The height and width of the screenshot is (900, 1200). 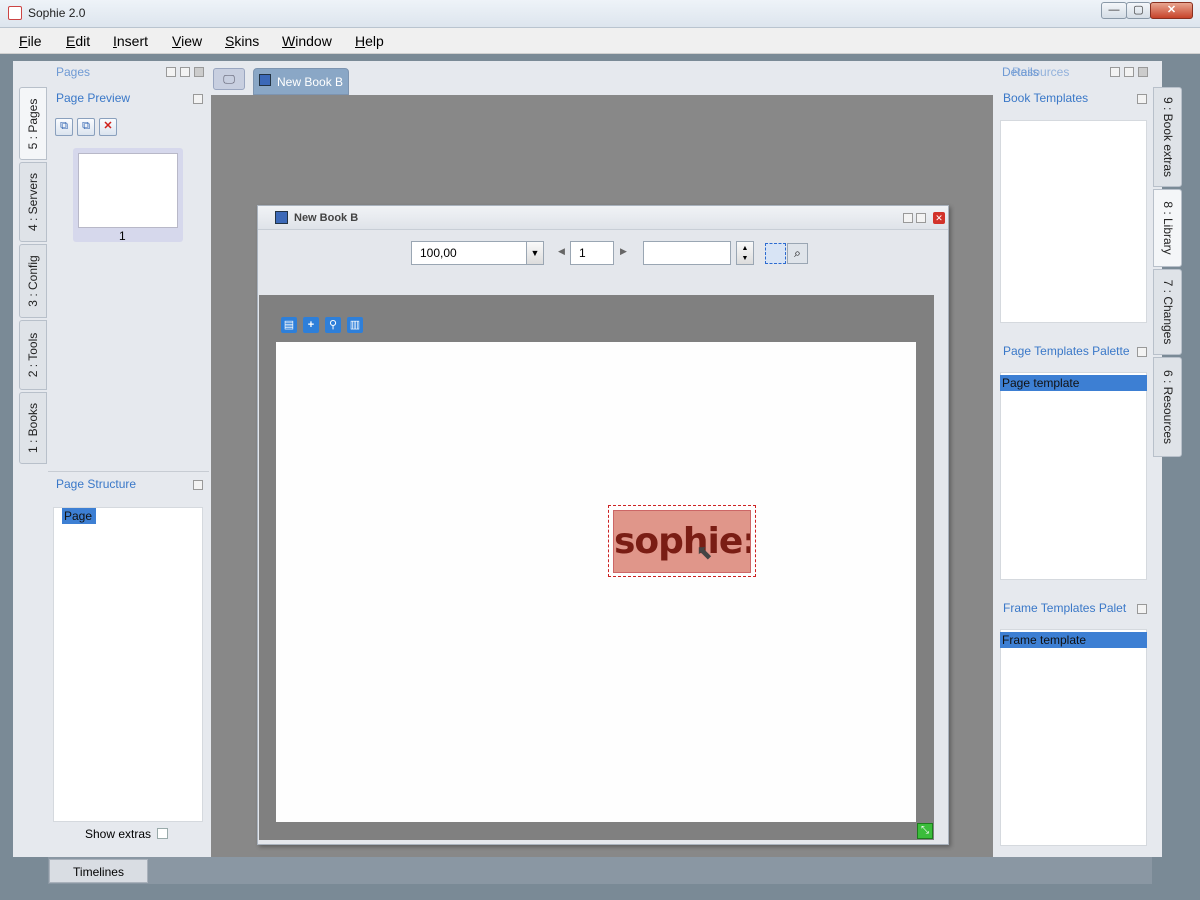 What do you see at coordinates (162, 833) in the screenshot?
I see `show-extras-checkbox` at bounding box center [162, 833].